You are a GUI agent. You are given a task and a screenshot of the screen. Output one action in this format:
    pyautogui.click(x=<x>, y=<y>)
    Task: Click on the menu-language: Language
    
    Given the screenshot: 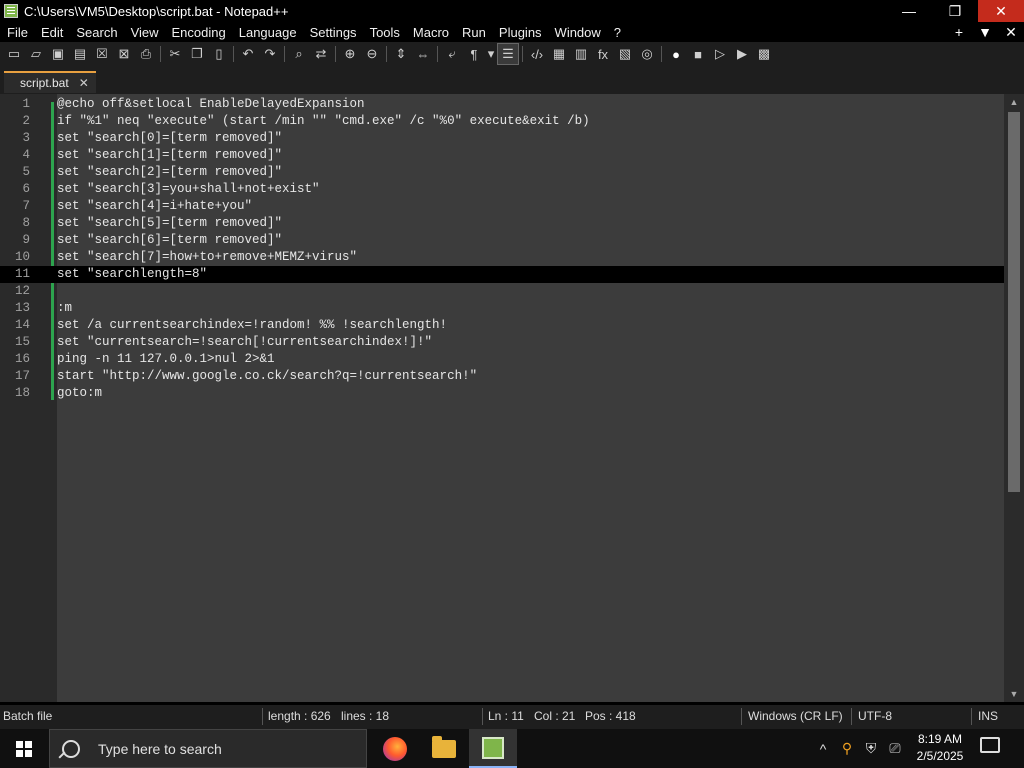 What is the action you would take?
    pyautogui.click(x=267, y=32)
    